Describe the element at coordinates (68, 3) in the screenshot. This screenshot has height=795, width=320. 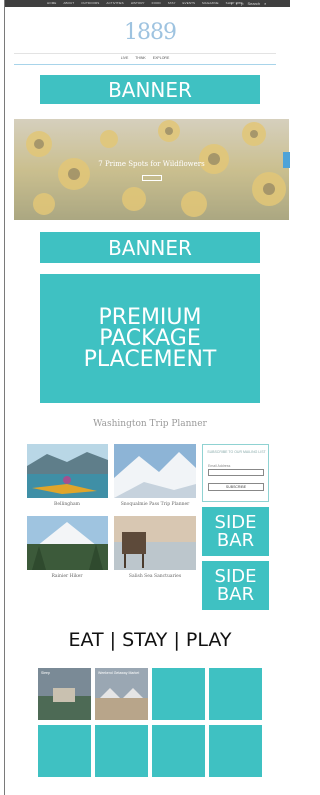
I see `top-nav-item: ABOUT` at that location.